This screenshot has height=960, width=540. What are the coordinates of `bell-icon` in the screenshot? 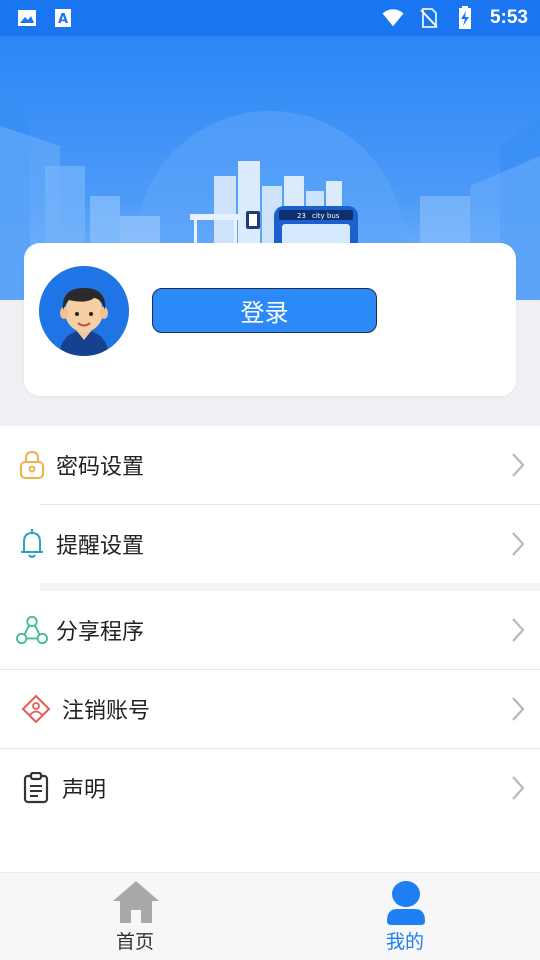 It's located at (32, 544).